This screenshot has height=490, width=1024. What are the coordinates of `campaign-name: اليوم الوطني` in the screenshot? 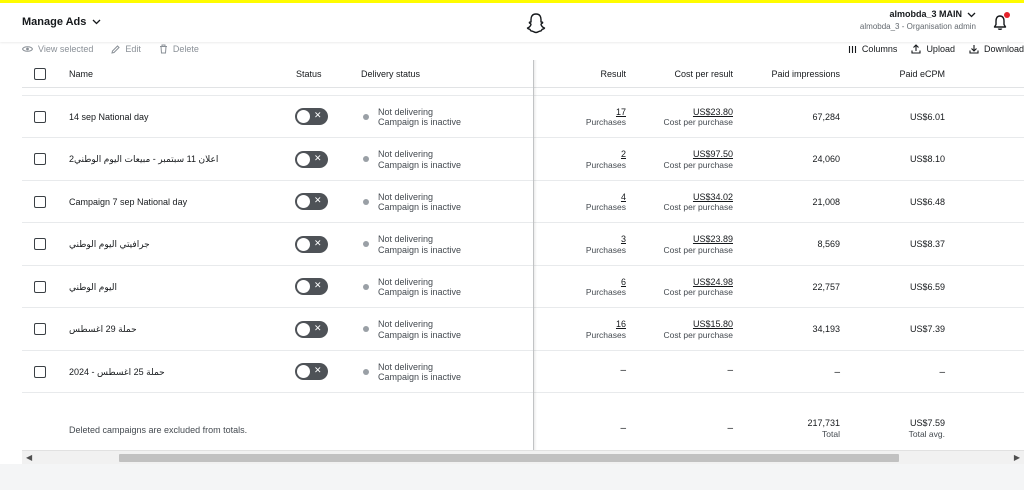 It's located at (93, 287).